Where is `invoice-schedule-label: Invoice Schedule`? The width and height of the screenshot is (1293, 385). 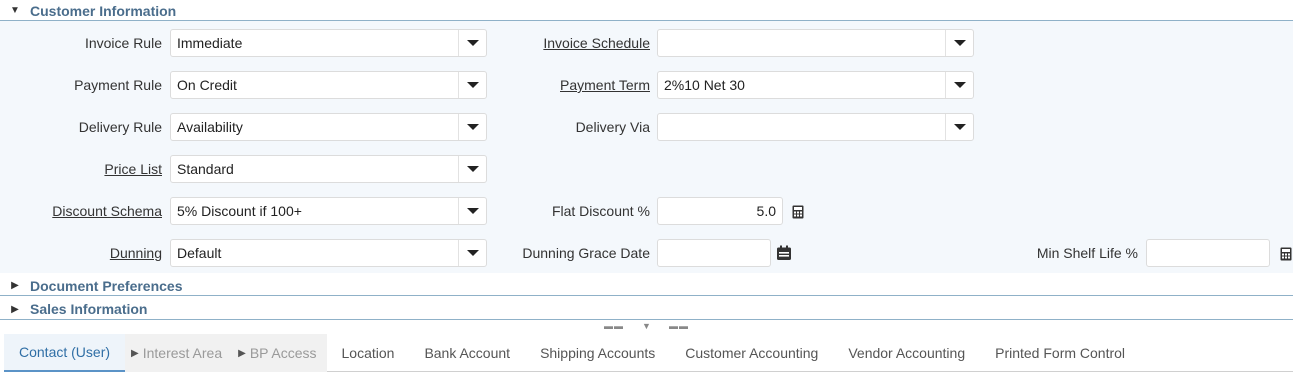 invoice-schedule-label: Invoice Schedule is located at coordinates (596, 43).